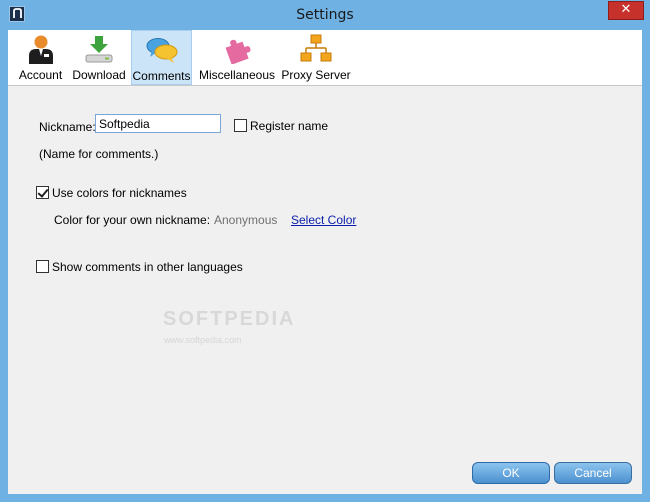 Image resolution: width=650 pixels, height=502 pixels. I want to click on puzzle-icon, so click(238, 51).